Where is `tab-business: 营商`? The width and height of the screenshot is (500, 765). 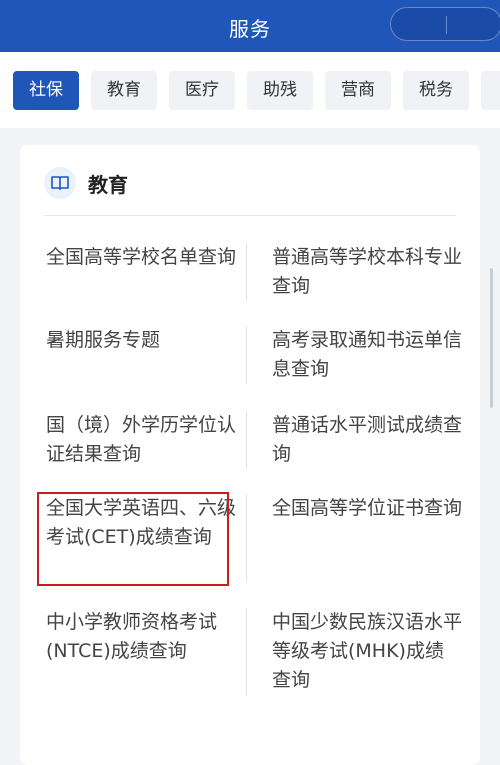
tab-business: 营商 is located at coordinates (358, 90).